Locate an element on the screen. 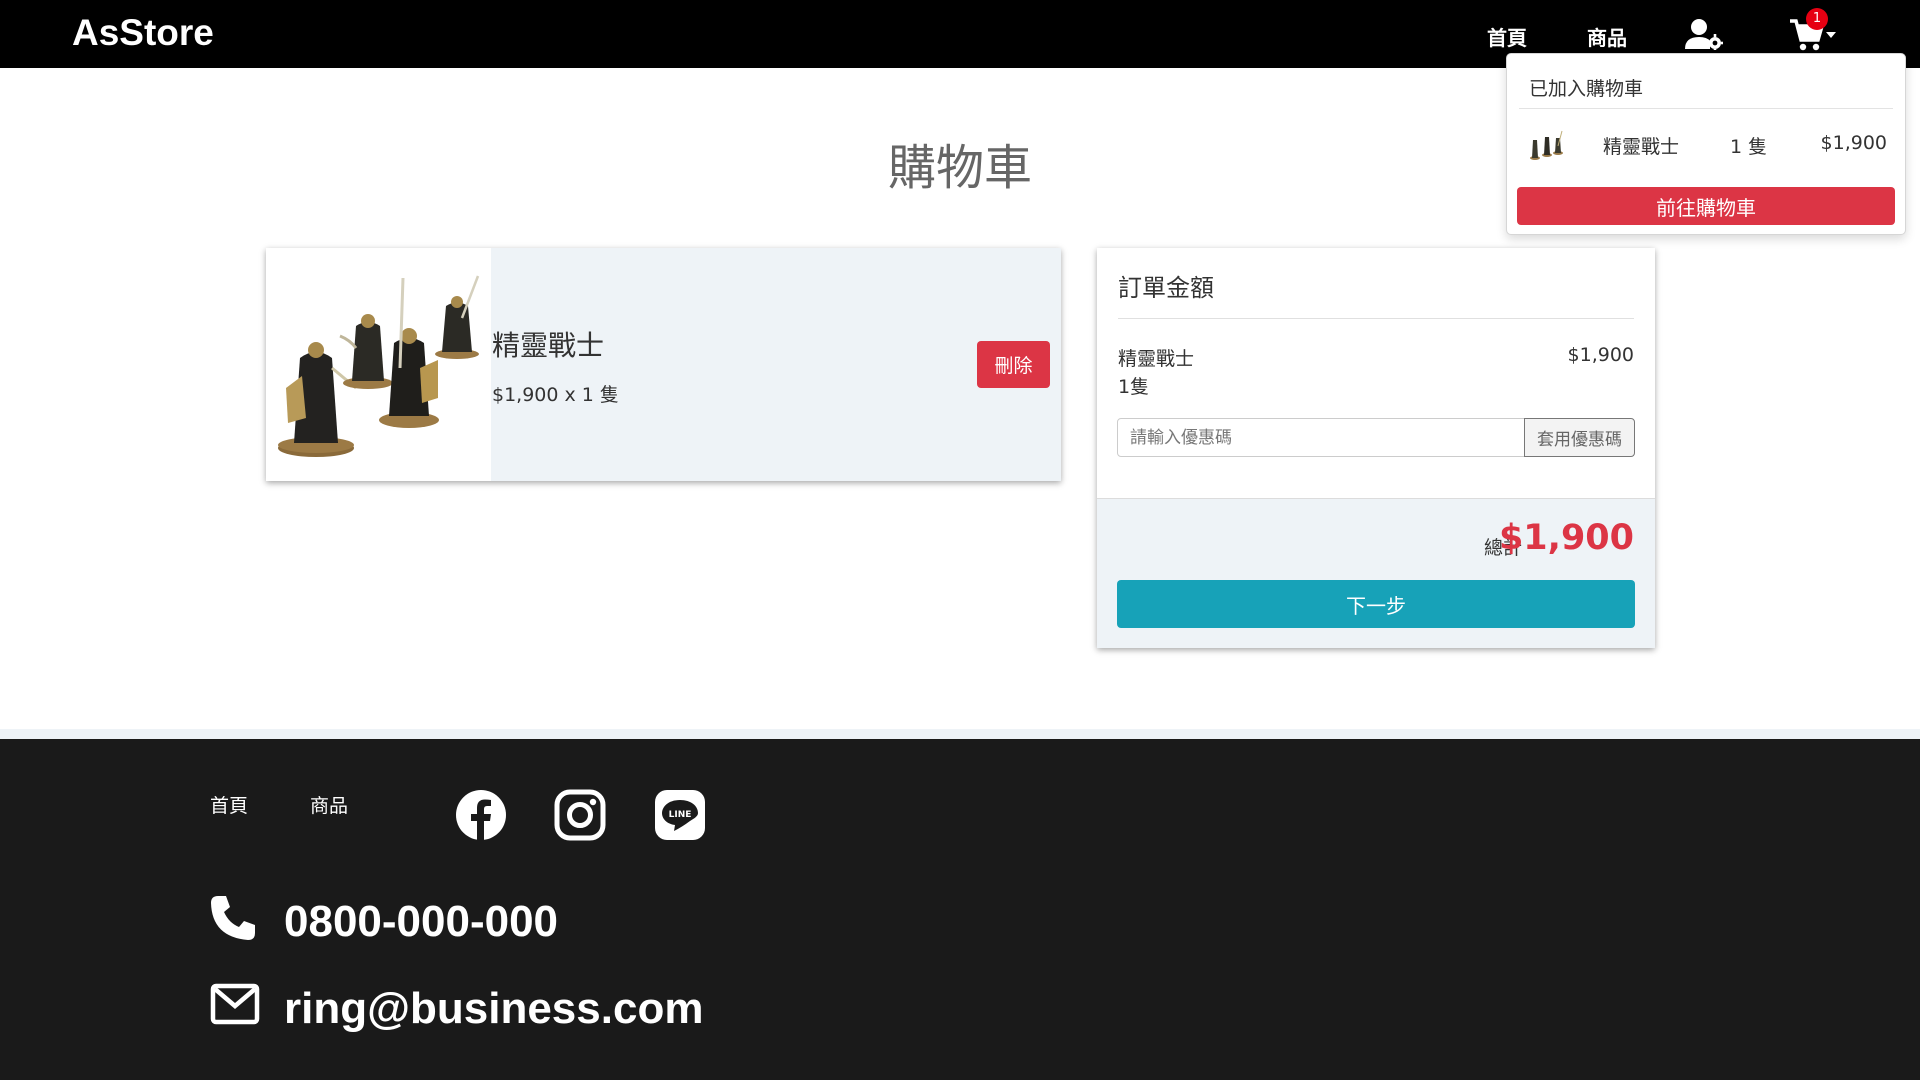 The image size is (1920, 1080). delete-button: 刪除 is located at coordinates (1013, 364).